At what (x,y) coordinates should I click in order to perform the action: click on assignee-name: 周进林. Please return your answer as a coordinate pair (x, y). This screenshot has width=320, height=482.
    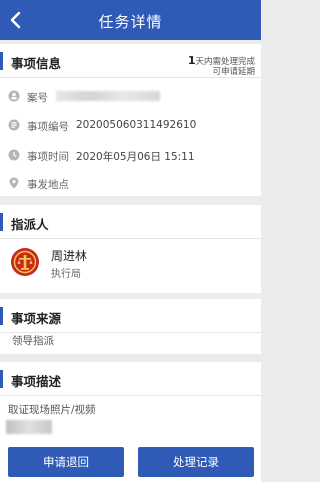
    Looking at the image, I should click on (69, 256).